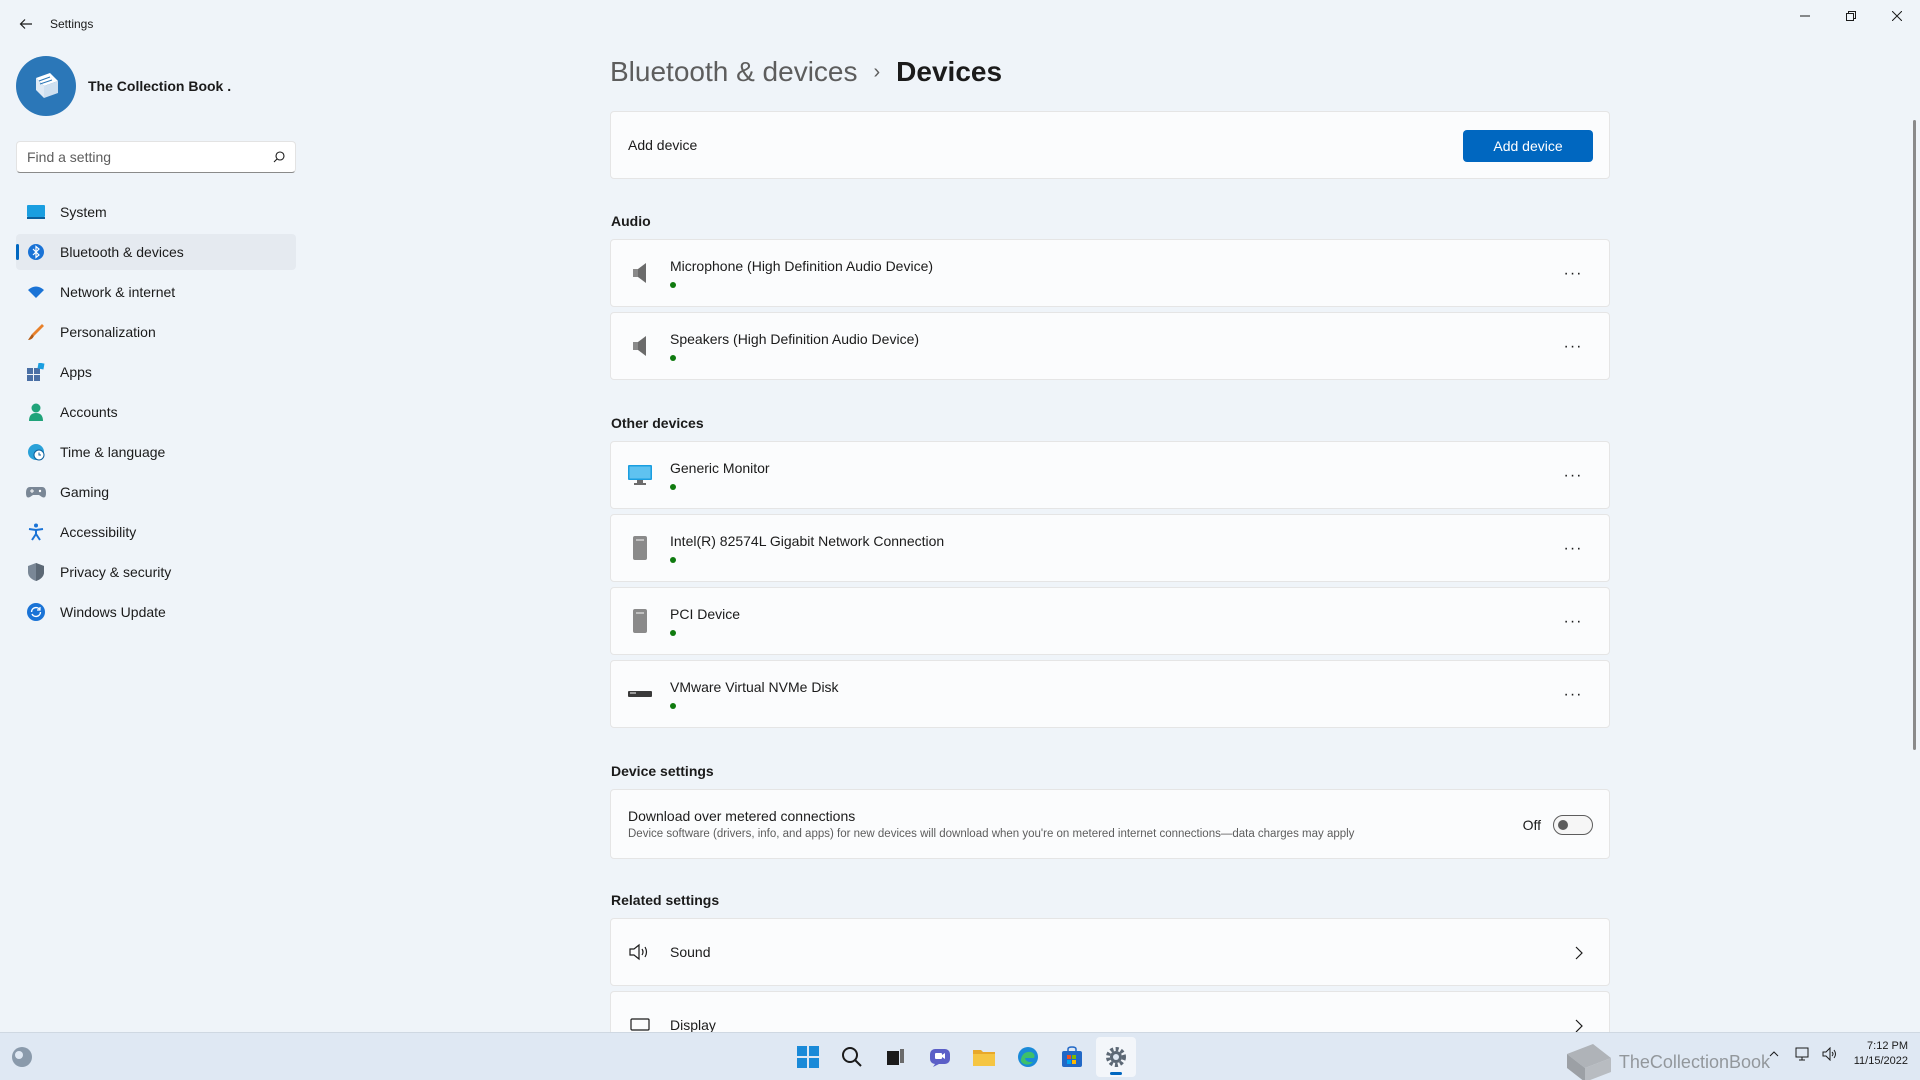 This screenshot has height=1080, width=1920. Describe the element at coordinates (1563, 825) in the screenshot. I see `toggle-knob` at that location.